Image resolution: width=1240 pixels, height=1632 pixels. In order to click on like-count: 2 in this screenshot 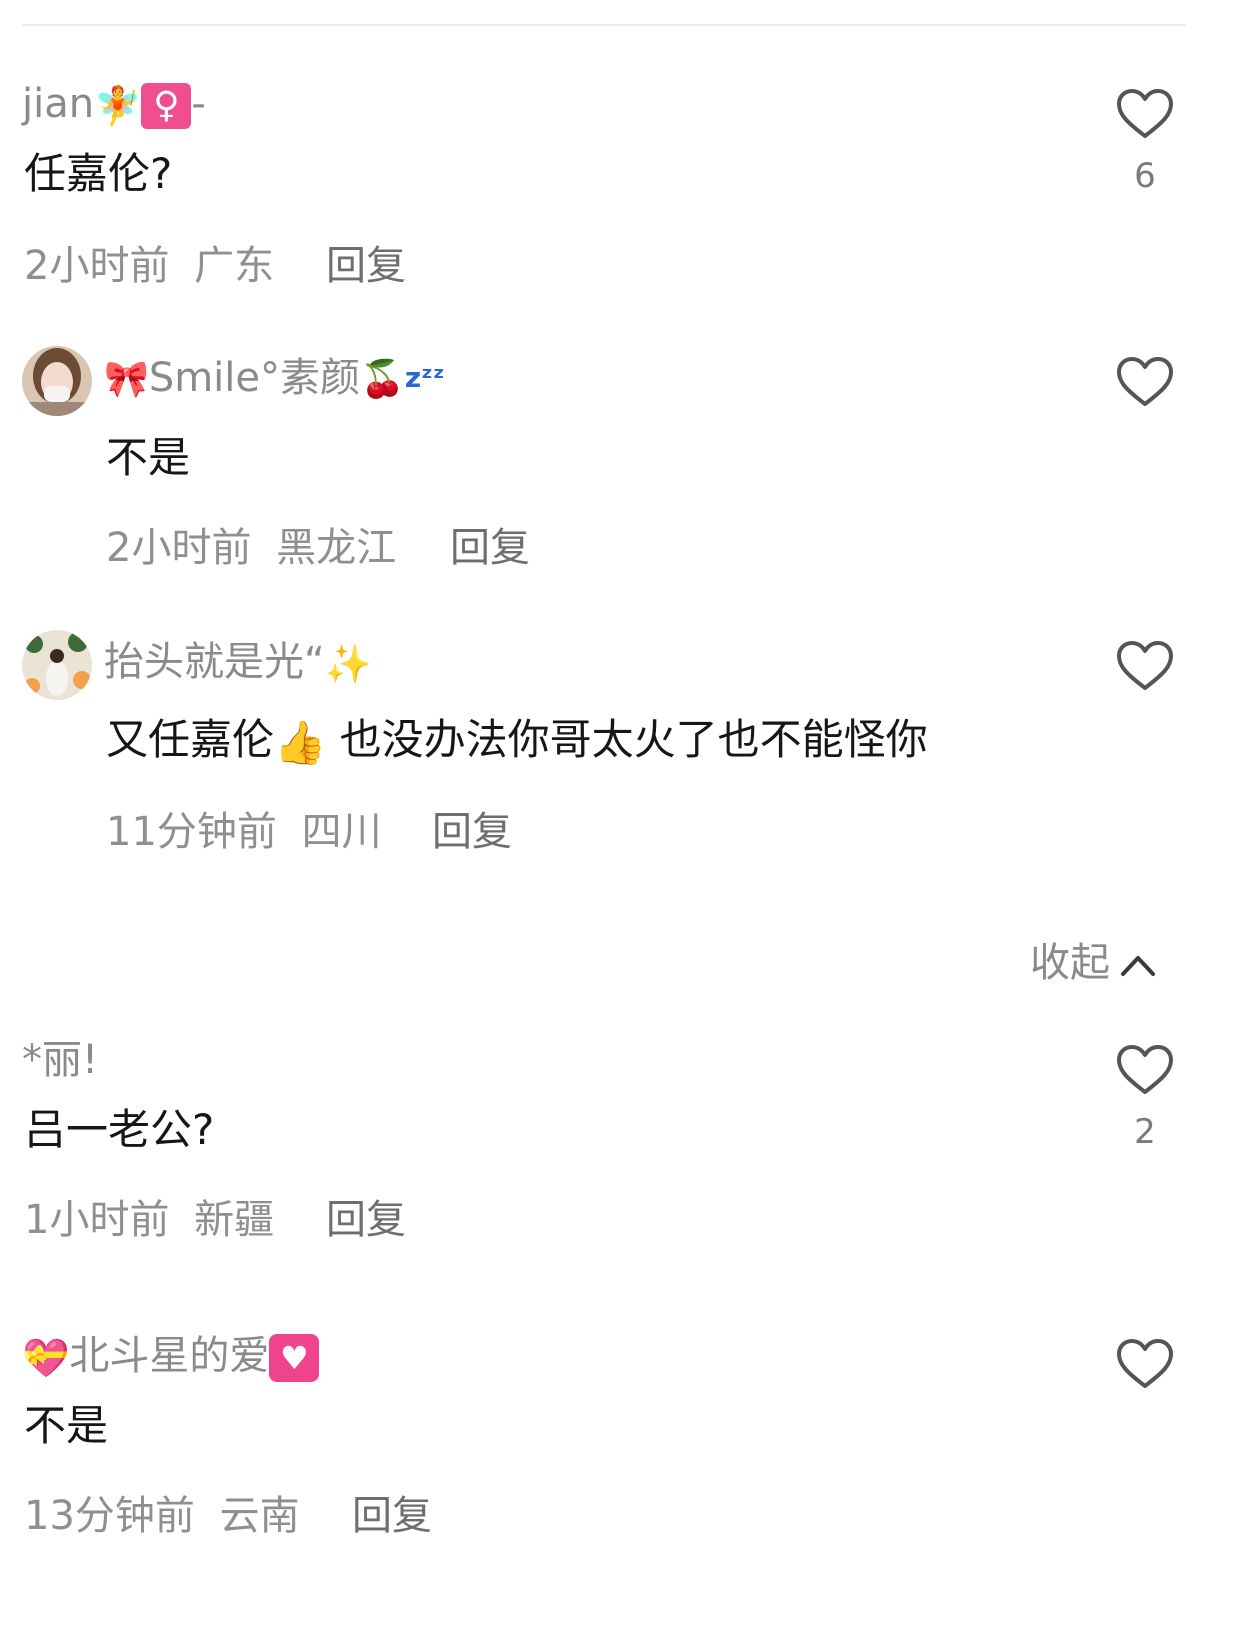, I will do `click(1145, 1132)`.